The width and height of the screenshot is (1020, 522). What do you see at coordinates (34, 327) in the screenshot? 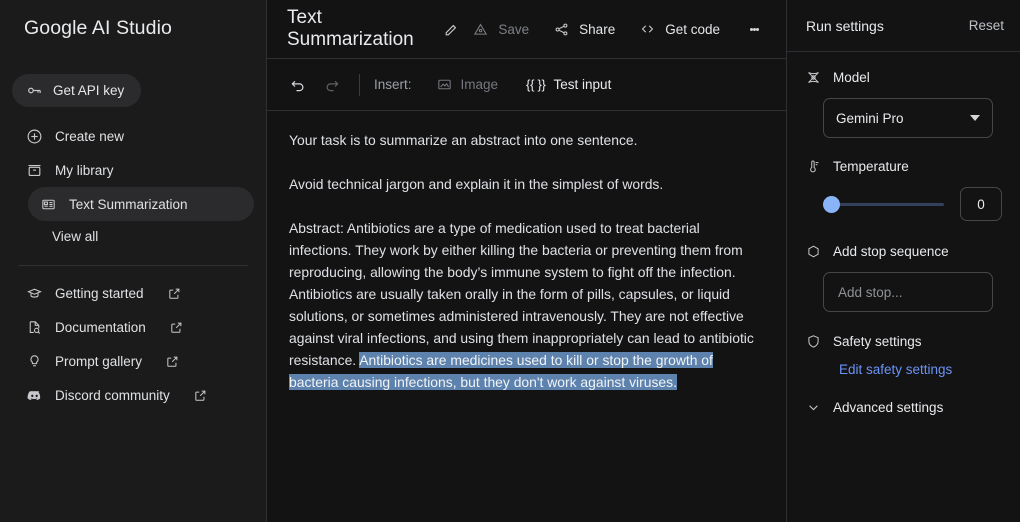
I see `document-search-icon` at bounding box center [34, 327].